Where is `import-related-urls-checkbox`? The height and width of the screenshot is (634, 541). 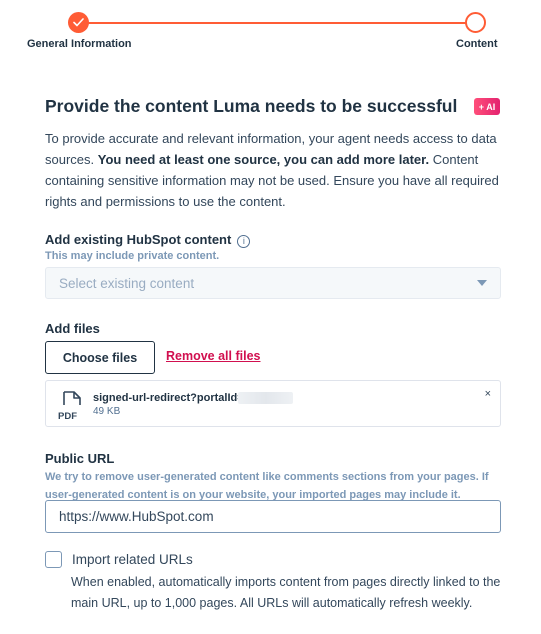
import-related-urls-checkbox is located at coordinates (53, 559).